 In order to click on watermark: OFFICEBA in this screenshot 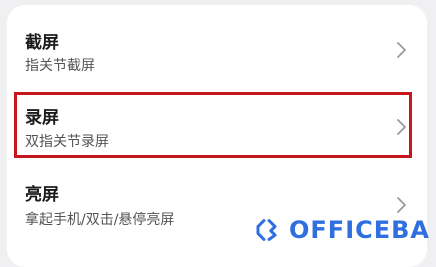, I will do `click(341, 230)`.